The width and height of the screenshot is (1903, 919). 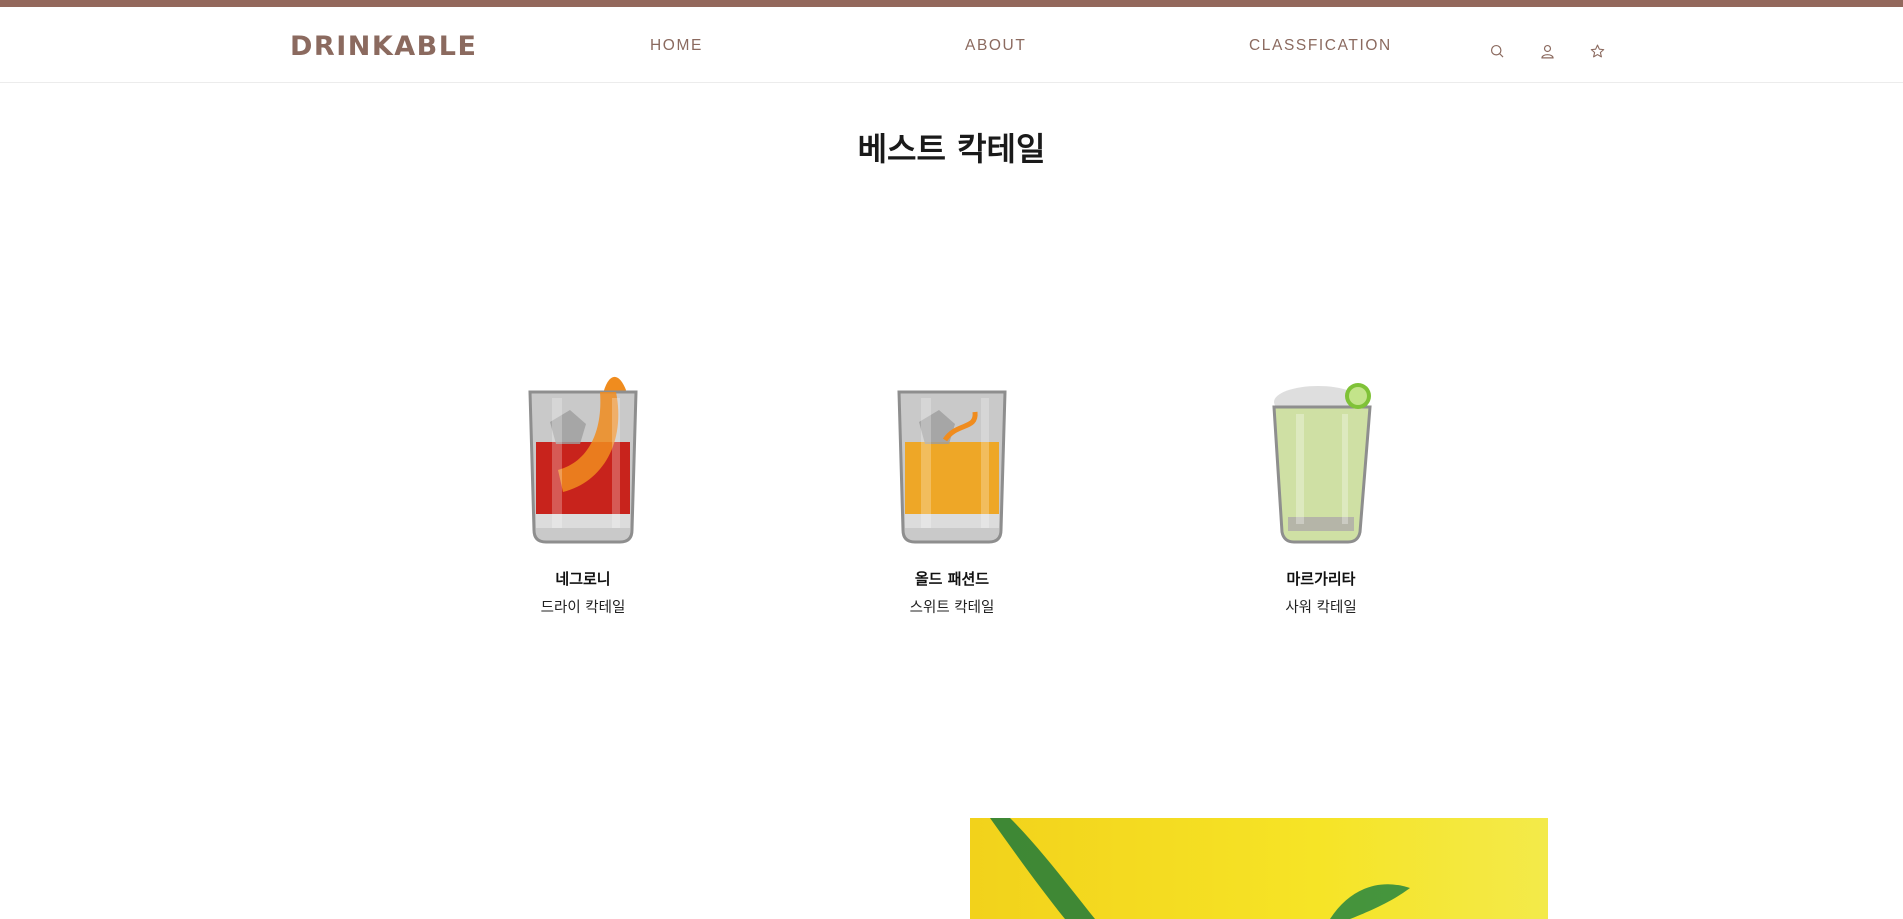 What do you see at coordinates (1322, 463) in the screenshot?
I see `margarita-glass-icon` at bounding box center [1322, 463].